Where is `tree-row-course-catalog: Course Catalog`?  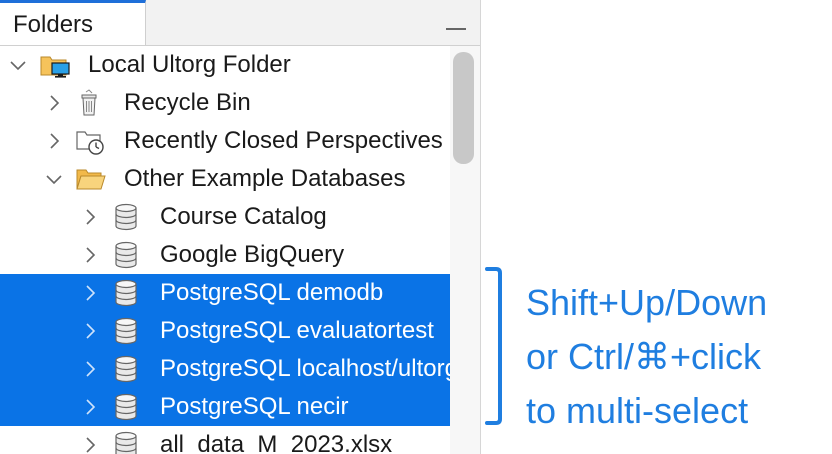
tree-row-course-catalog: Course Catalog is located at coordinates (225, 217).